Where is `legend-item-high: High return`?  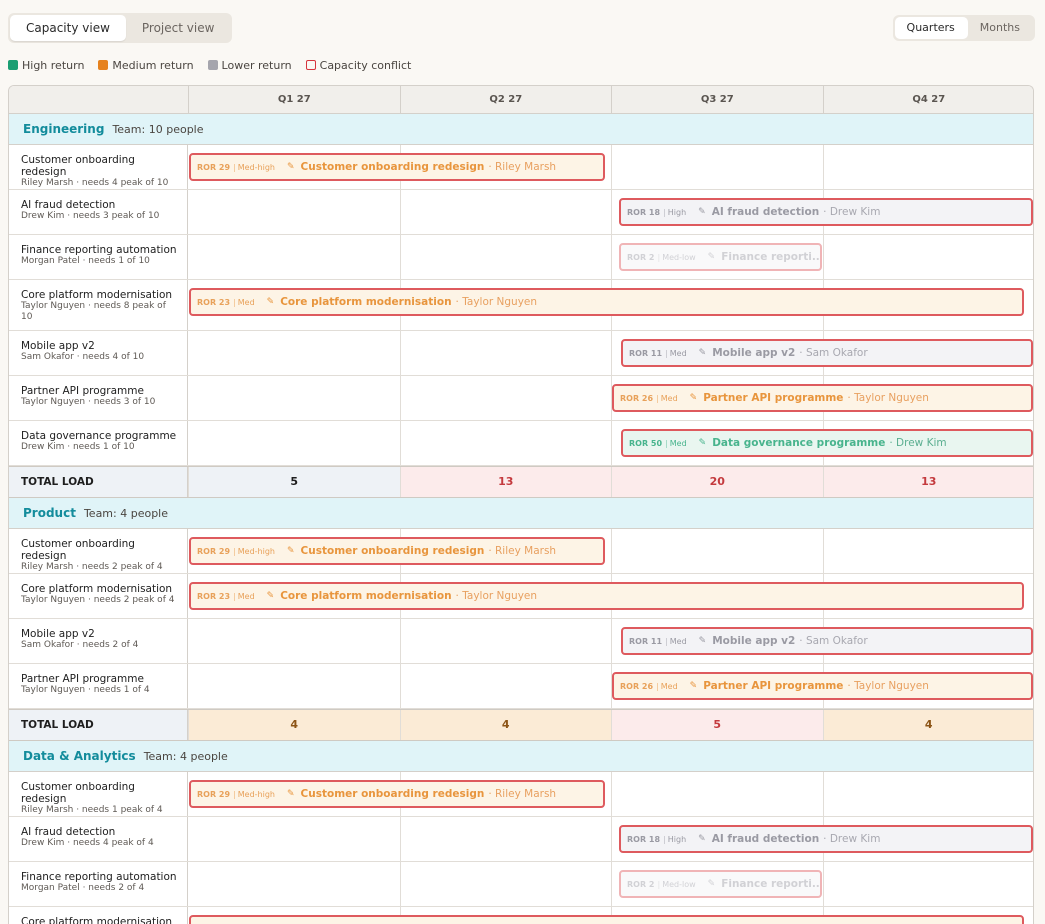 legend-item-high: High return is located at coordinates (46, 65).